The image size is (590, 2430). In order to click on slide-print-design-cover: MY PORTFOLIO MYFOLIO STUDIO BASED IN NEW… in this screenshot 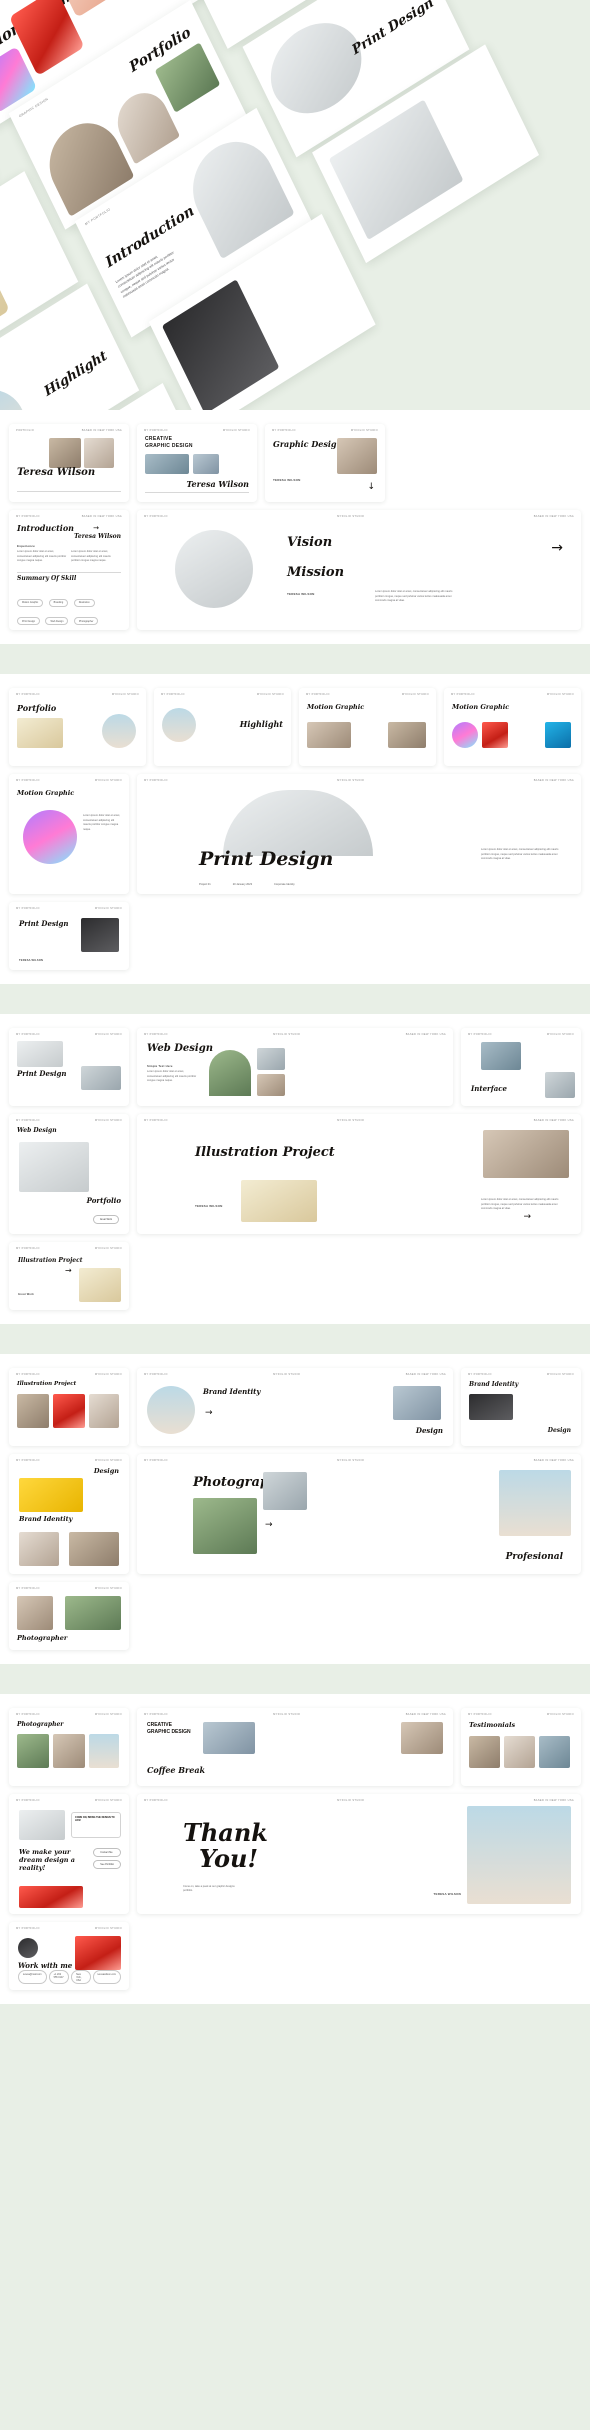, I will do `click(359, 834)`.